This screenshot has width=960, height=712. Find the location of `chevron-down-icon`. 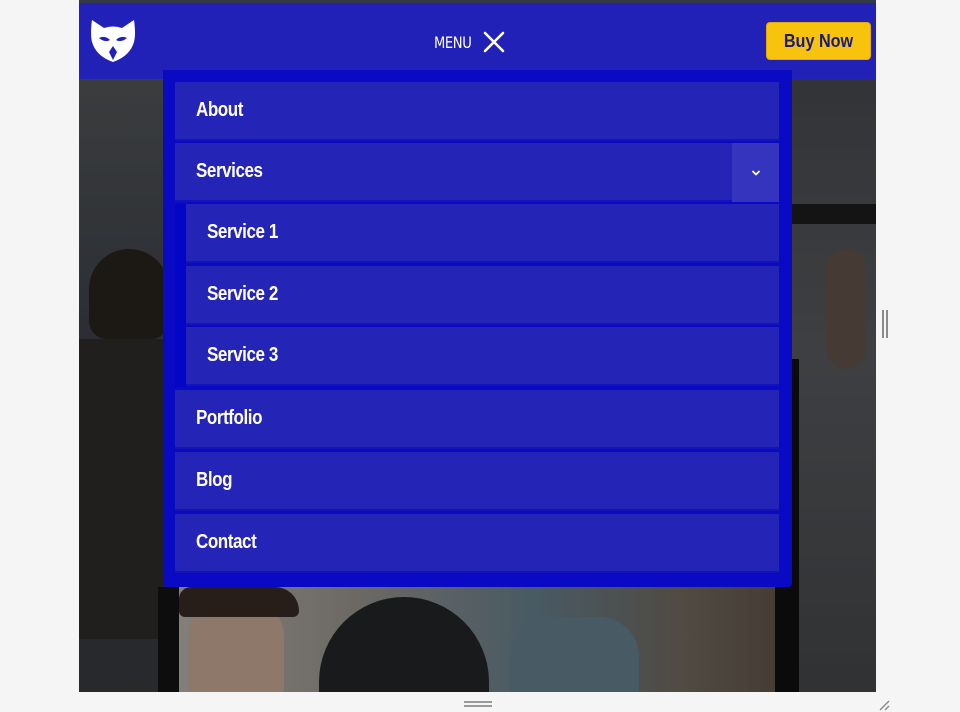

chevron-down-icon is located at coordinates (755, 172).